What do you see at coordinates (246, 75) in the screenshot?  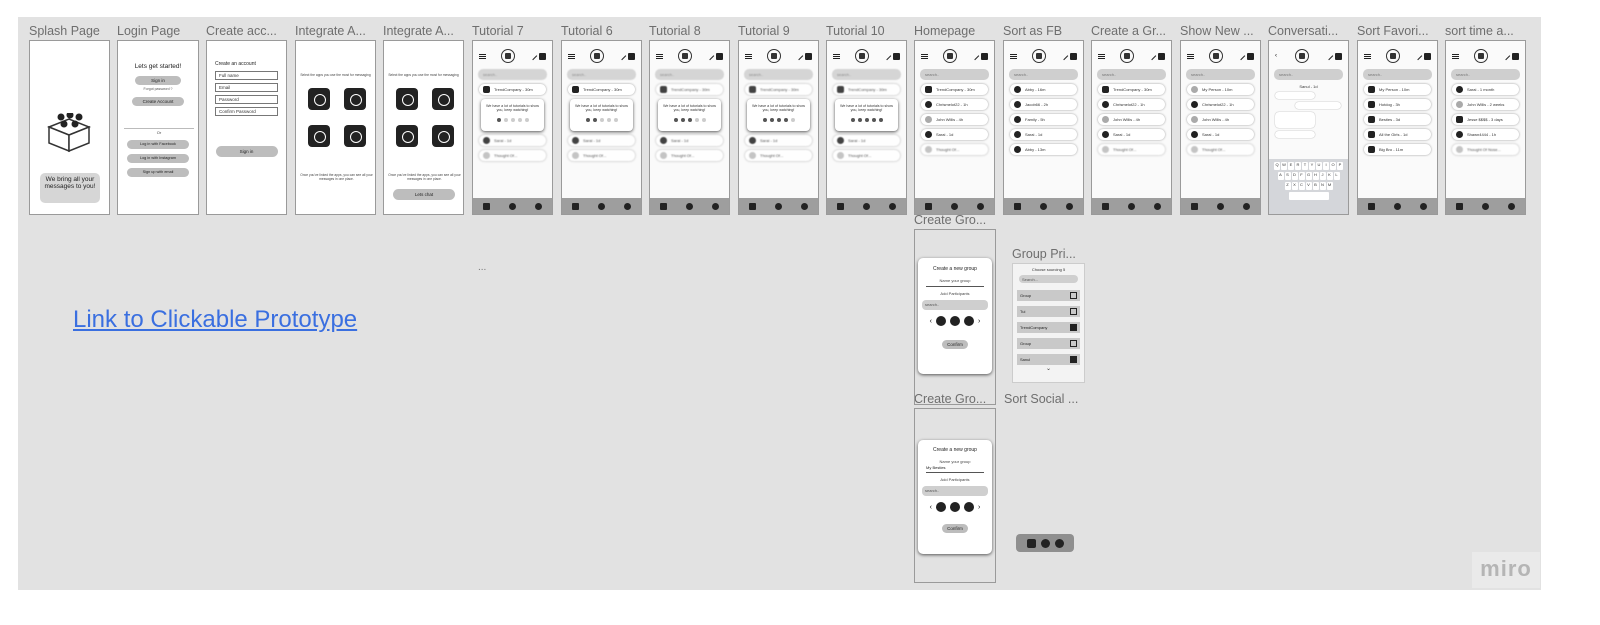 I see `full-name-field: Full name` at bounding box center [246, 75].